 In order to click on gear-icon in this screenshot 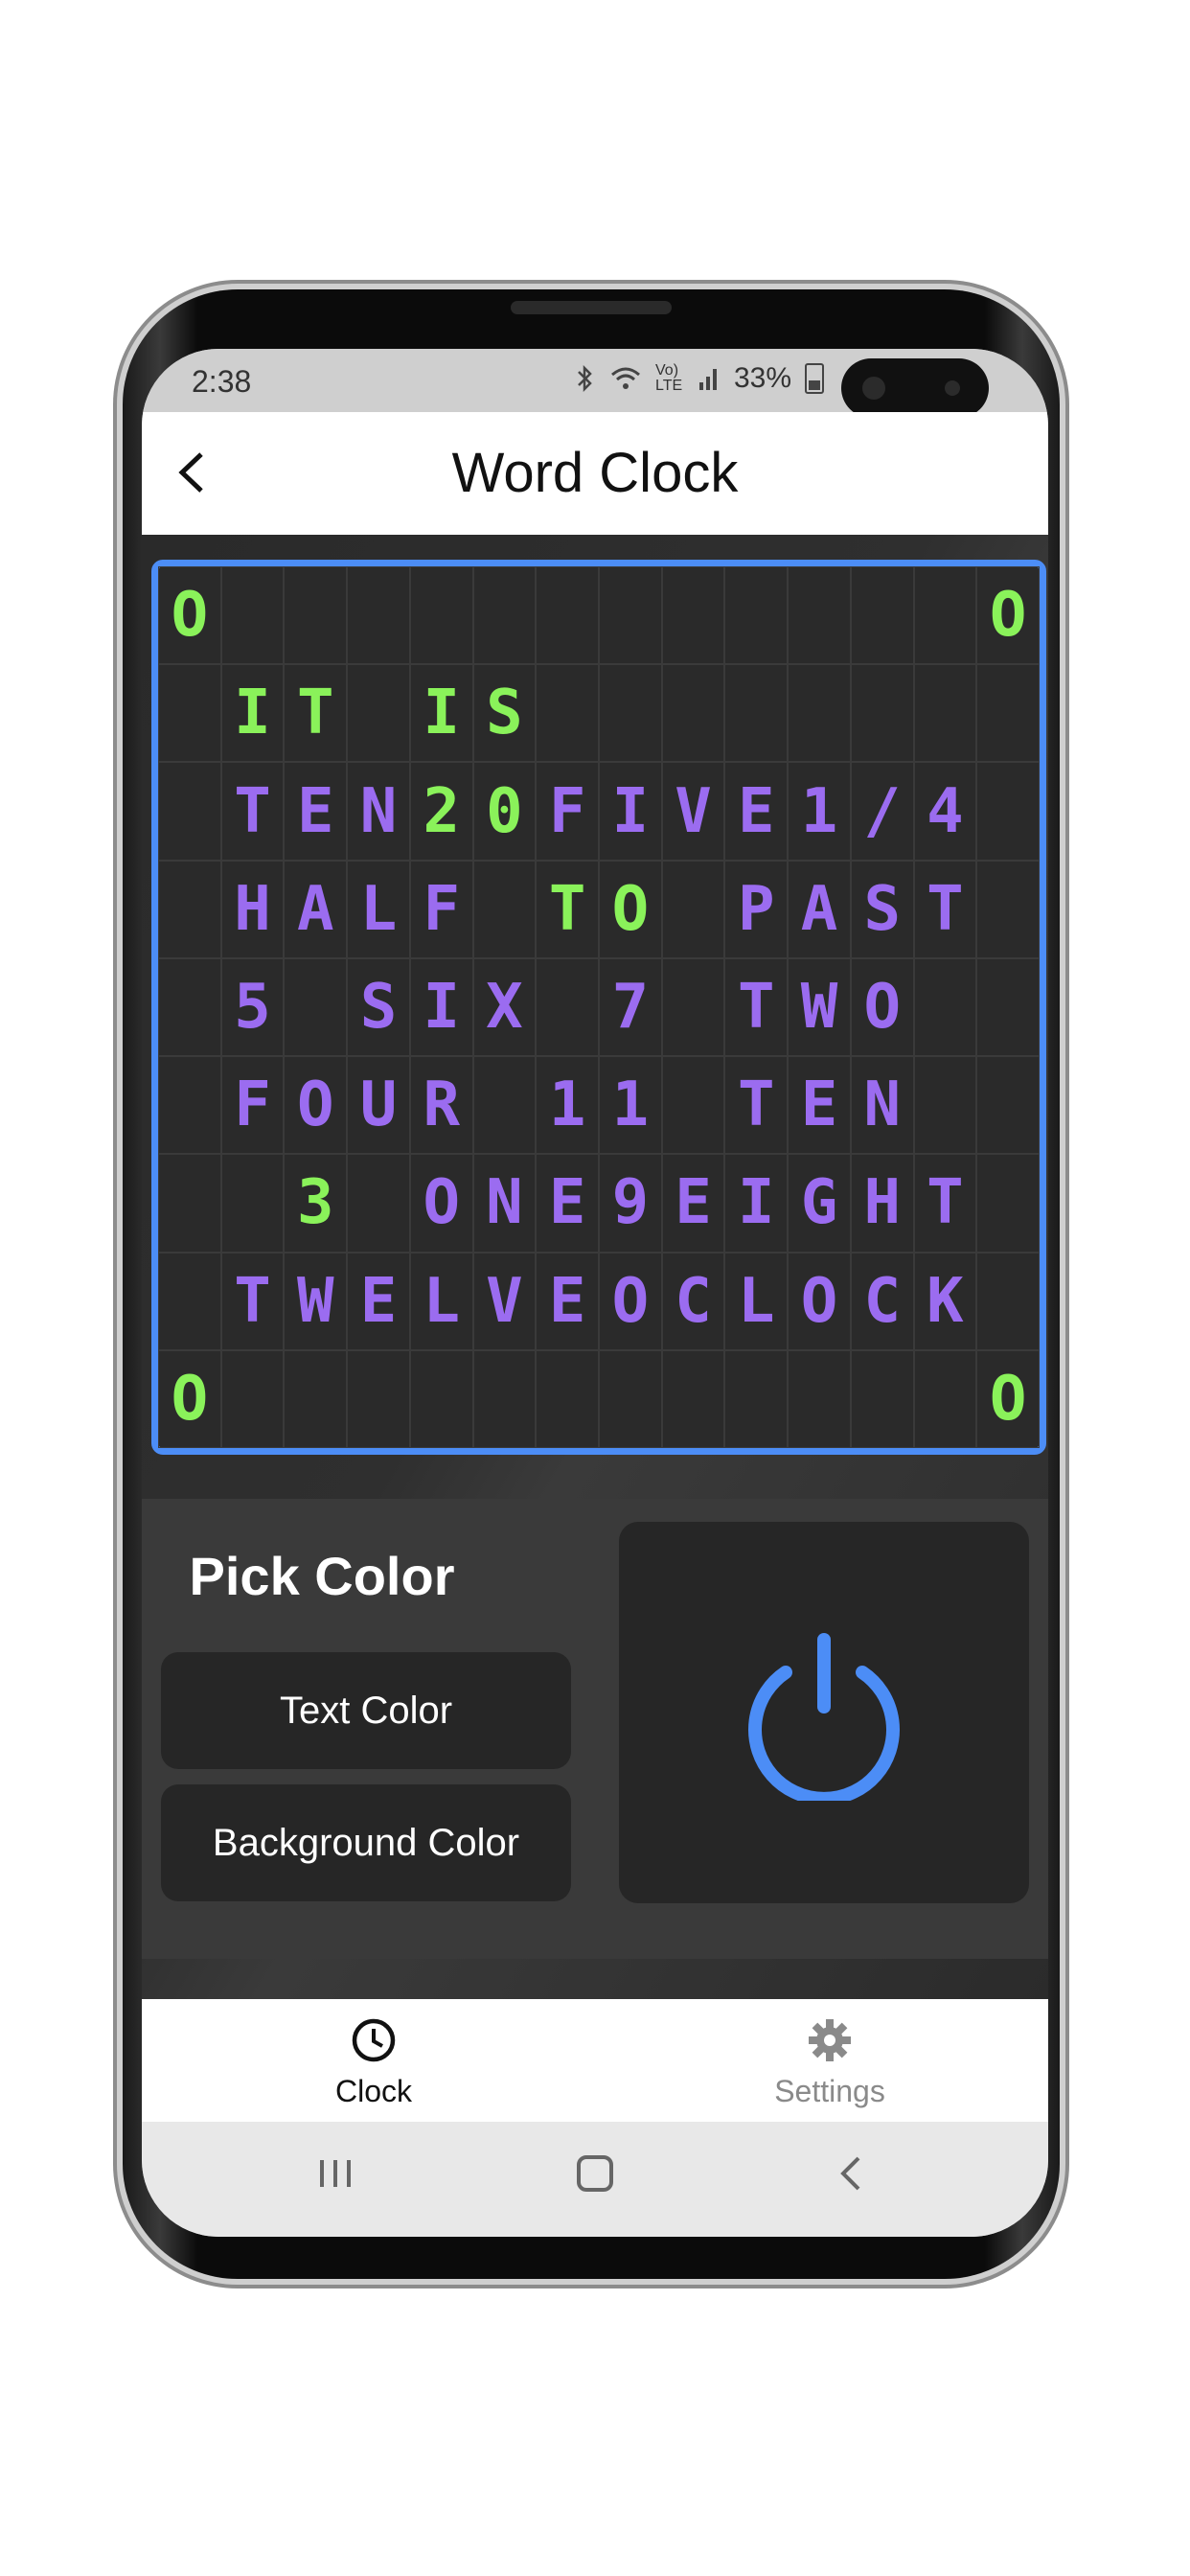, I will do `click(830, 2040)`.